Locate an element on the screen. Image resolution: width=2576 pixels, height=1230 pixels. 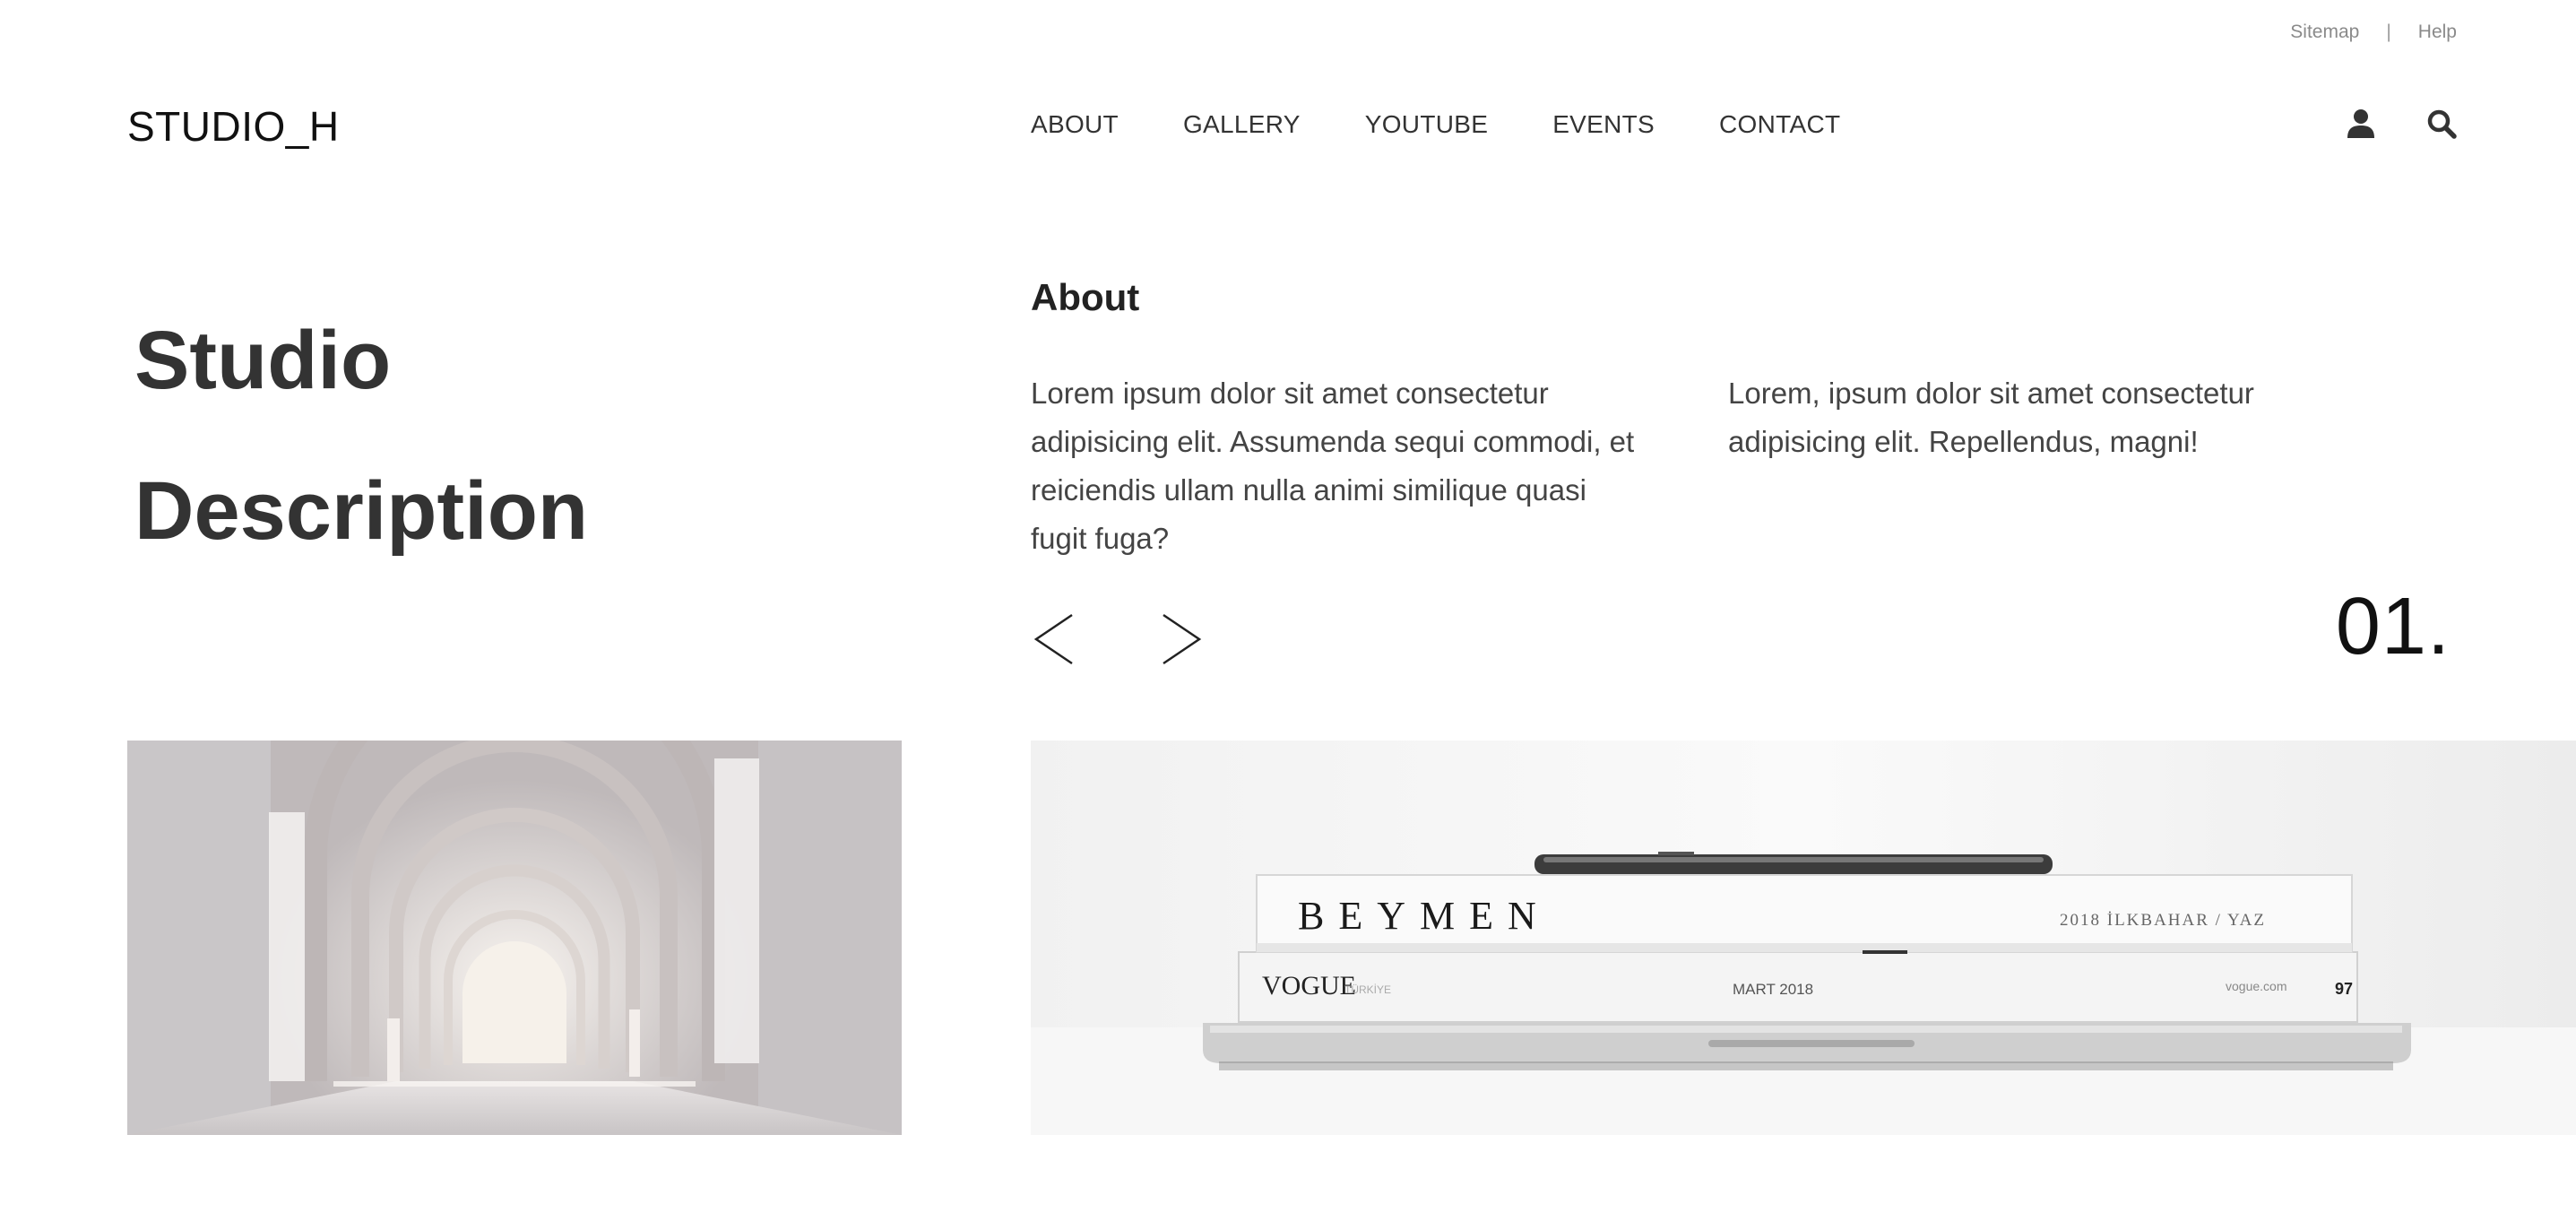
header-icons is located at coordinates (2401, 124).